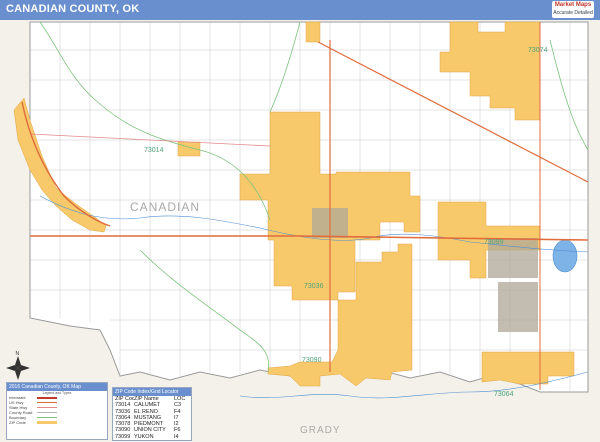 This screenshot has height=442, width=600. Describe the element at coordinates (152, 392) in the screenshot. I see `zip-index-title: ZIP Code Index/Grid Locator` at that location.